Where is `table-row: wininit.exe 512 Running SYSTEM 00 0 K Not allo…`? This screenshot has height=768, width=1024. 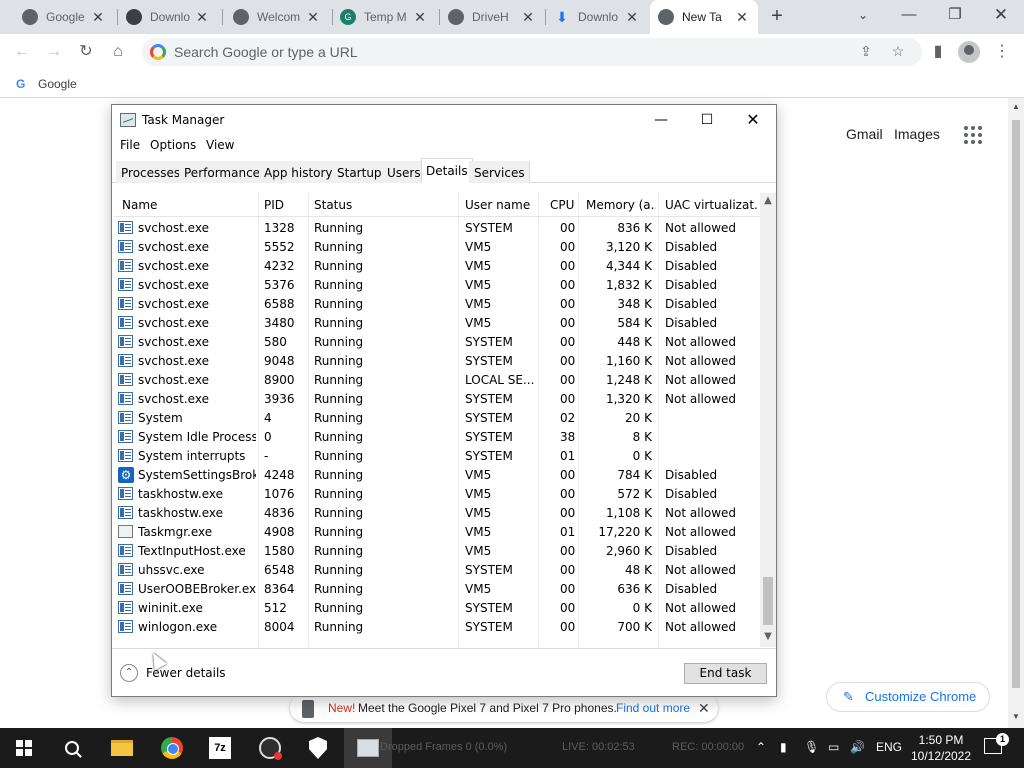
table-row: wininit.exe 512 Running SYSTEM 00 0 K Not allo… is located at coordinates (437, 608).